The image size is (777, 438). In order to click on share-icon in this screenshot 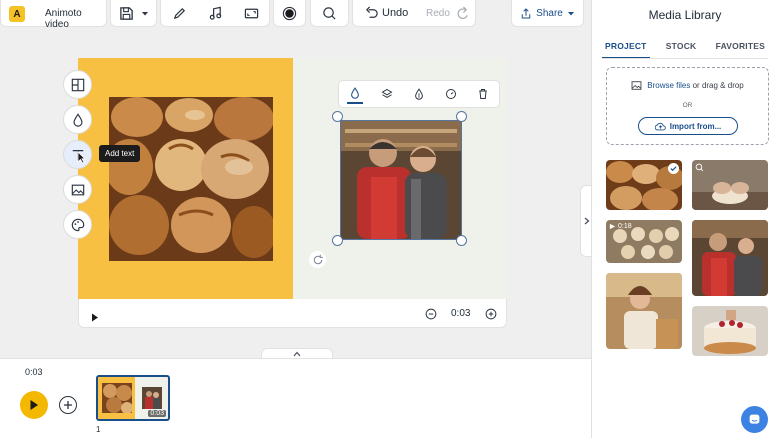, I will do `click(526, 13)`.